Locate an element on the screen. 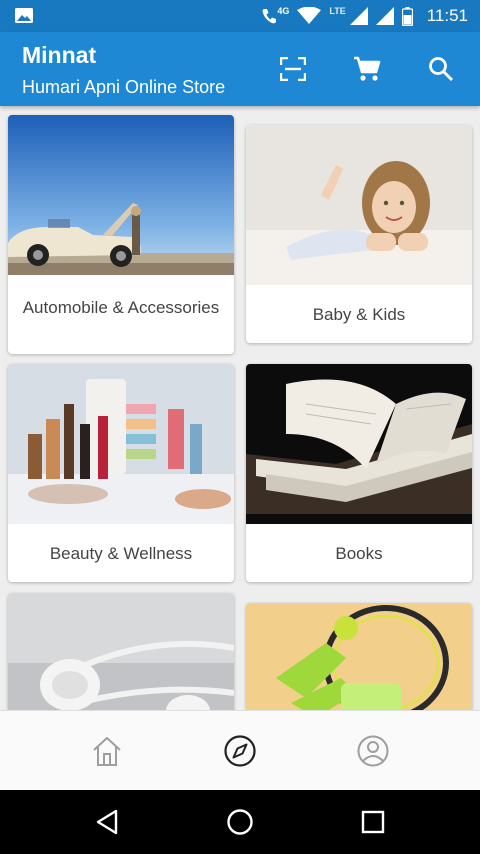  home-icon is located at coordinates (107, 751).